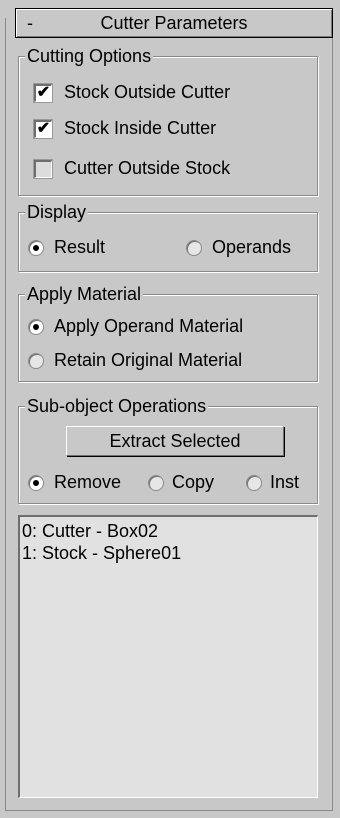 The image size is (340, 818). I want to click on radio-label: Inst, so click(285, 482).